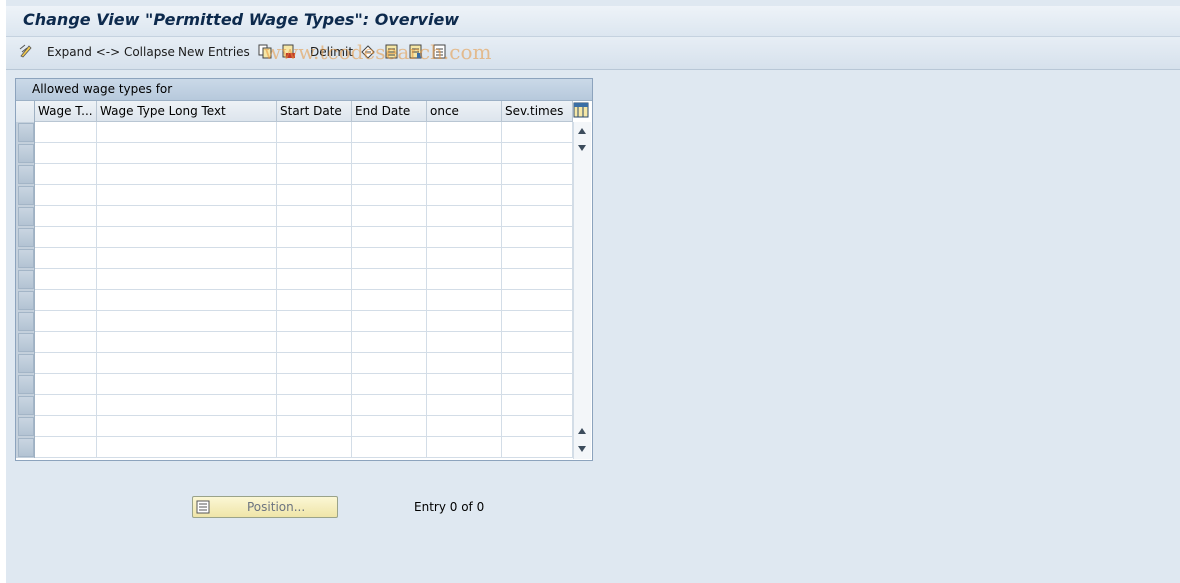 This screenshot has width=1180, height=583. What do you see at coordinates (314, 111) in the screenshot?
I see `column-header-start-date: Start Date` at bounding box center [314, 111].